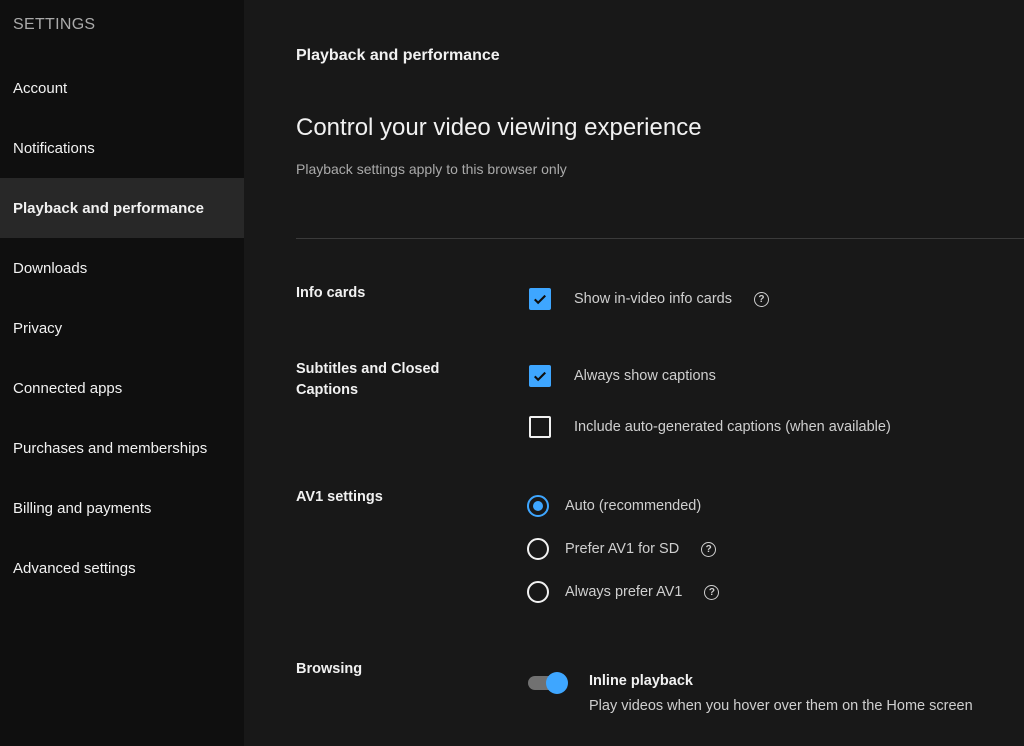  Describe the element at coordinates (329, 669) in the screenshot. I see `browsing-label: Browsing` at that location.